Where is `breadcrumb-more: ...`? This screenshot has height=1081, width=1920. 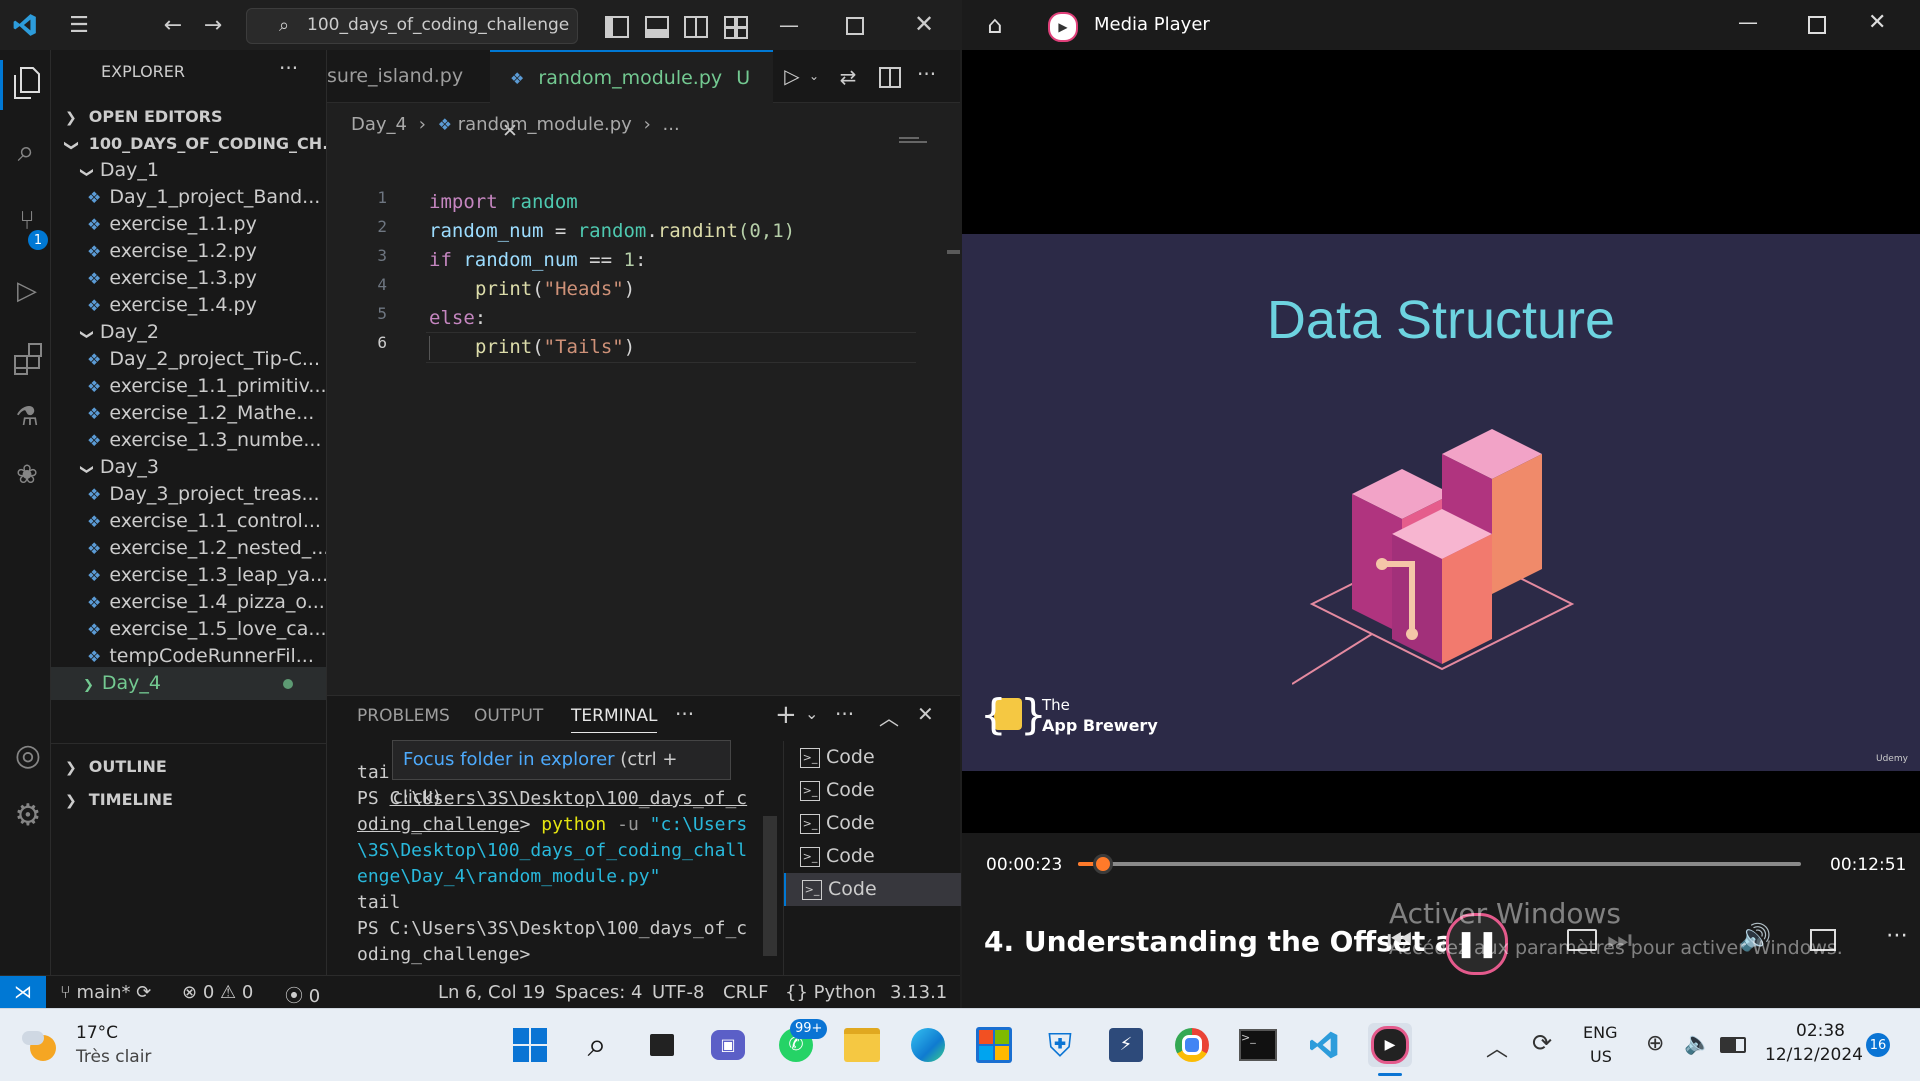 breadcrumb-more: ... is located at coordinates (671, 124).